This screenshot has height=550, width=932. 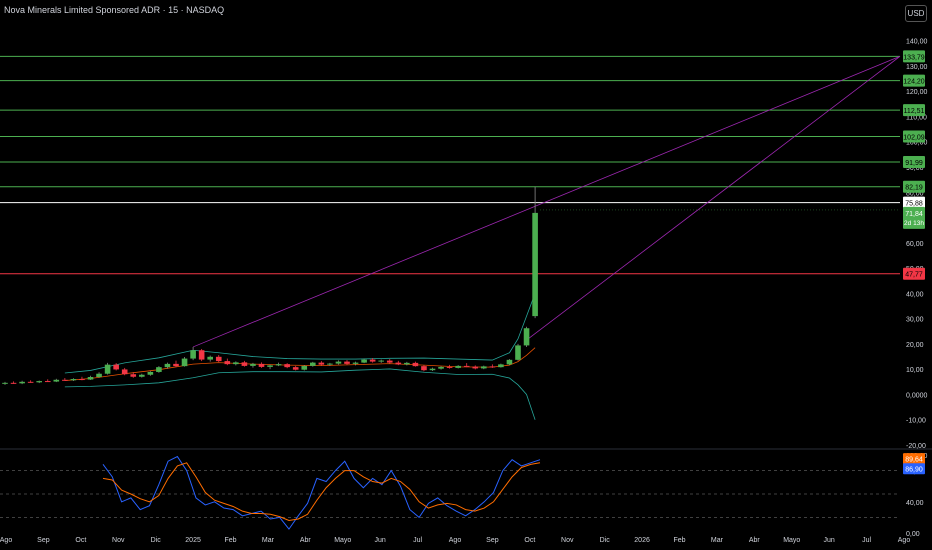 I want to click on time-axis-label: Oct, so click(x=529, y=540).